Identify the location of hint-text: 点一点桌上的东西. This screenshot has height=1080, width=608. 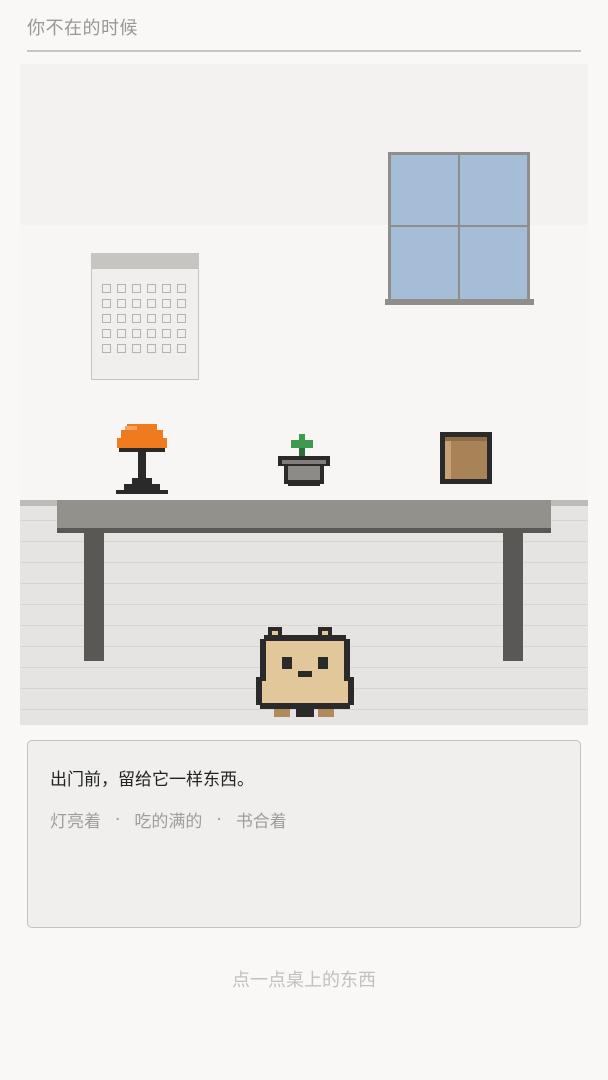
(304, 980).